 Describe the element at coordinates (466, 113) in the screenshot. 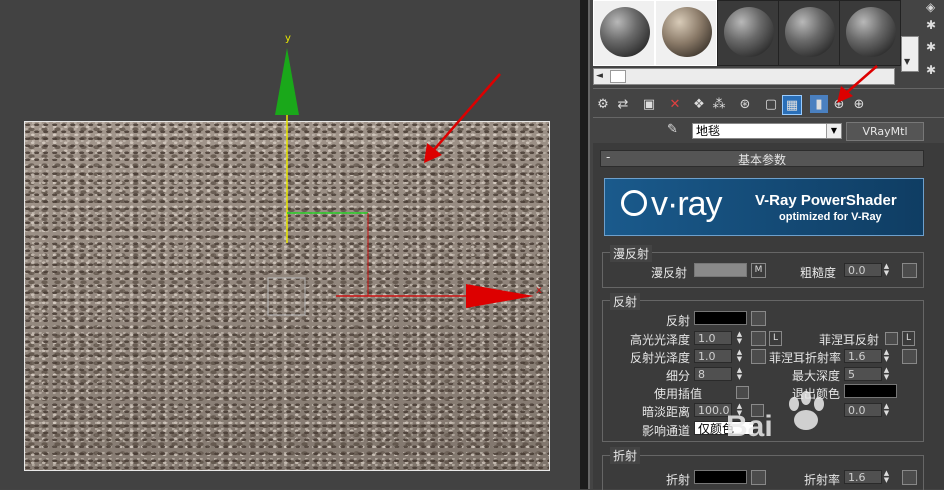

I see `annotation-arrow-line` at that location.